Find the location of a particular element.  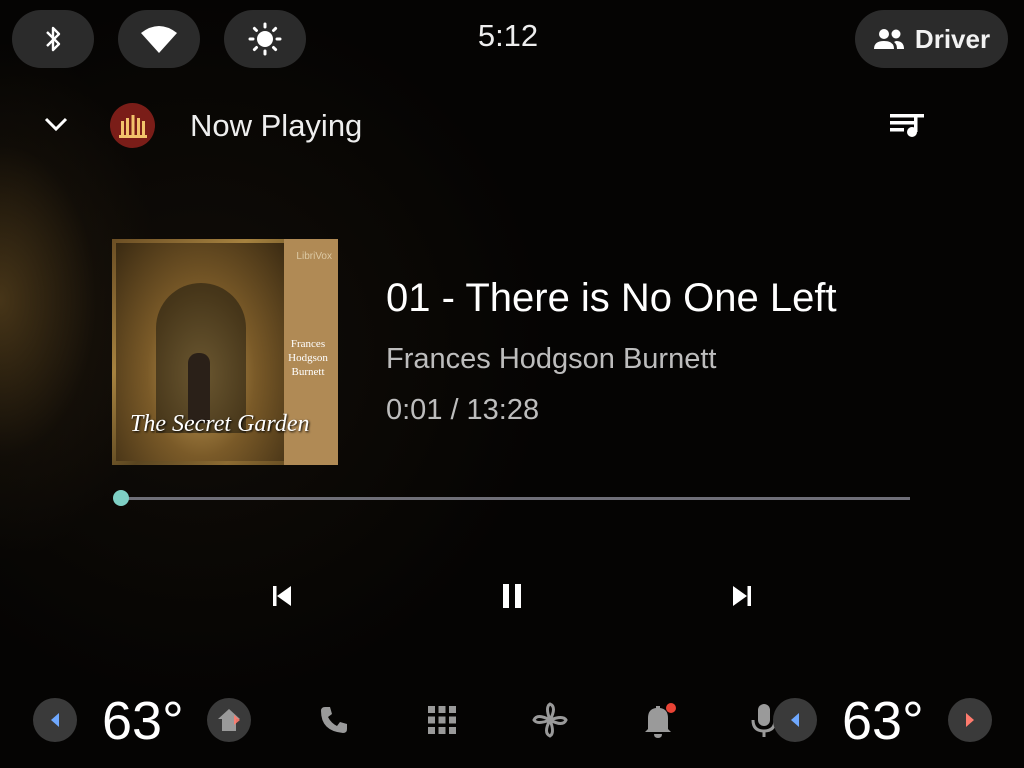

notification-bell-icon is located at coordinates (660, 720).